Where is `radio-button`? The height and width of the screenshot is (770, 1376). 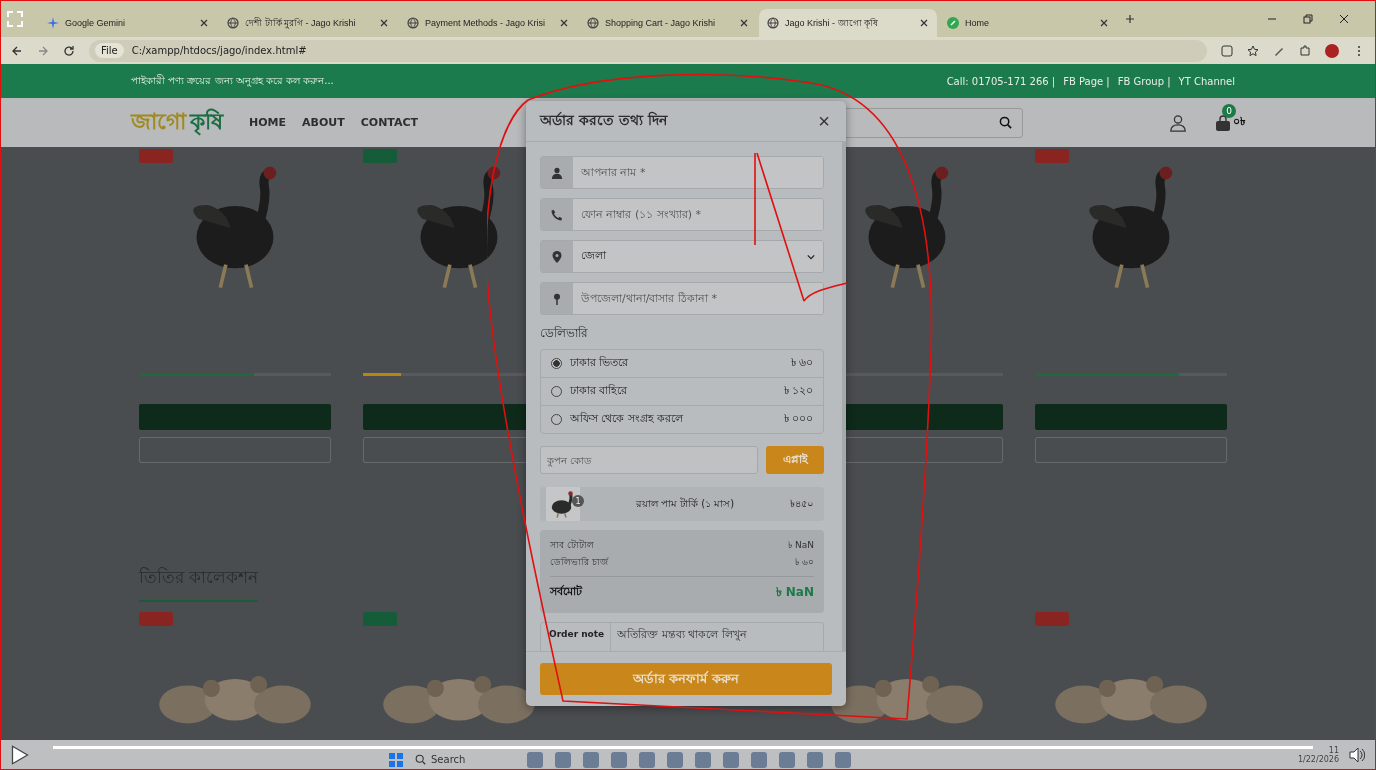 radio-button is located at coordinates (556, 363).